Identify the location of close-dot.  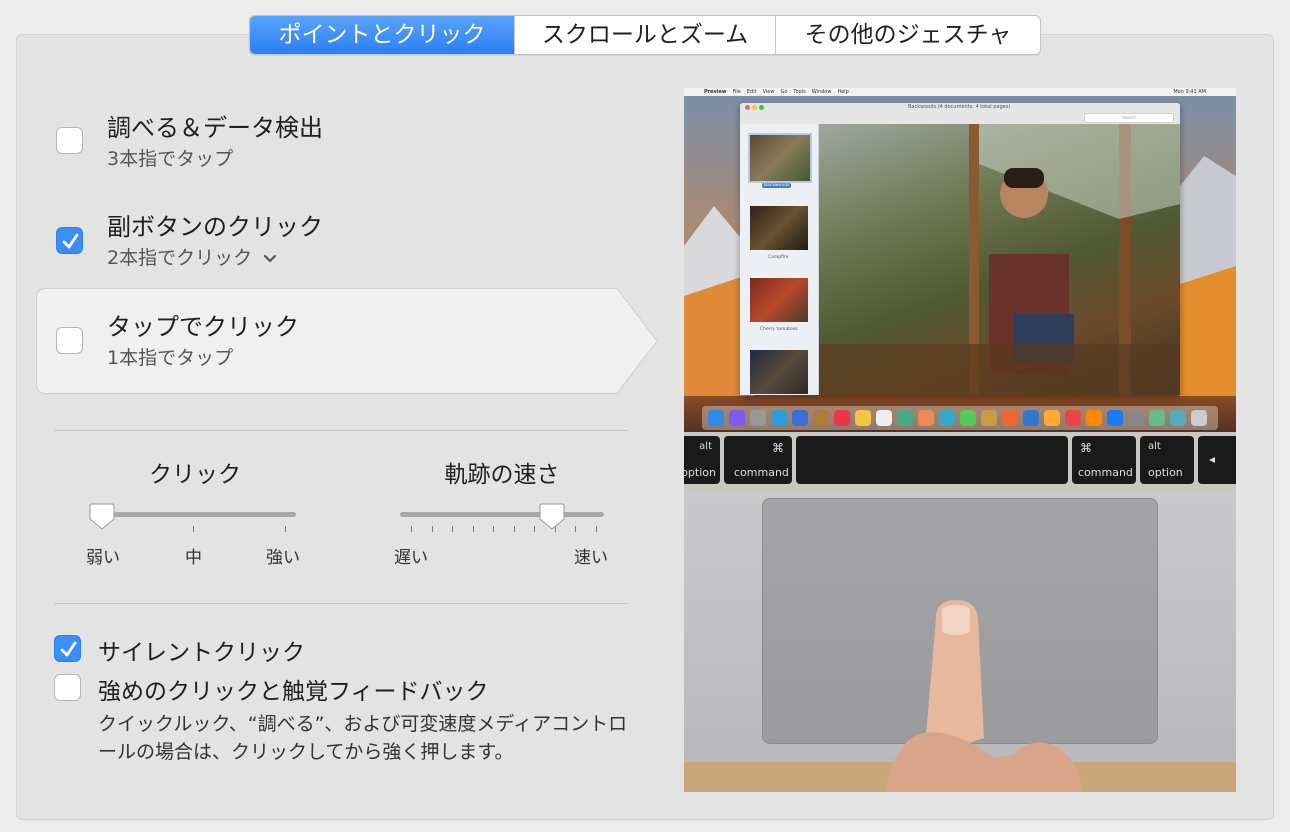
(747, 107).